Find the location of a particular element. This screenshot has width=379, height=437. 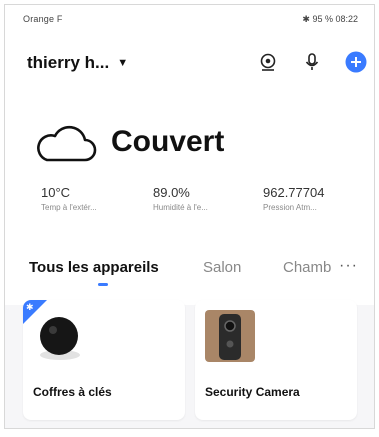

bluetooth-status-icon: ✱ is located at coordinates (306, 19).